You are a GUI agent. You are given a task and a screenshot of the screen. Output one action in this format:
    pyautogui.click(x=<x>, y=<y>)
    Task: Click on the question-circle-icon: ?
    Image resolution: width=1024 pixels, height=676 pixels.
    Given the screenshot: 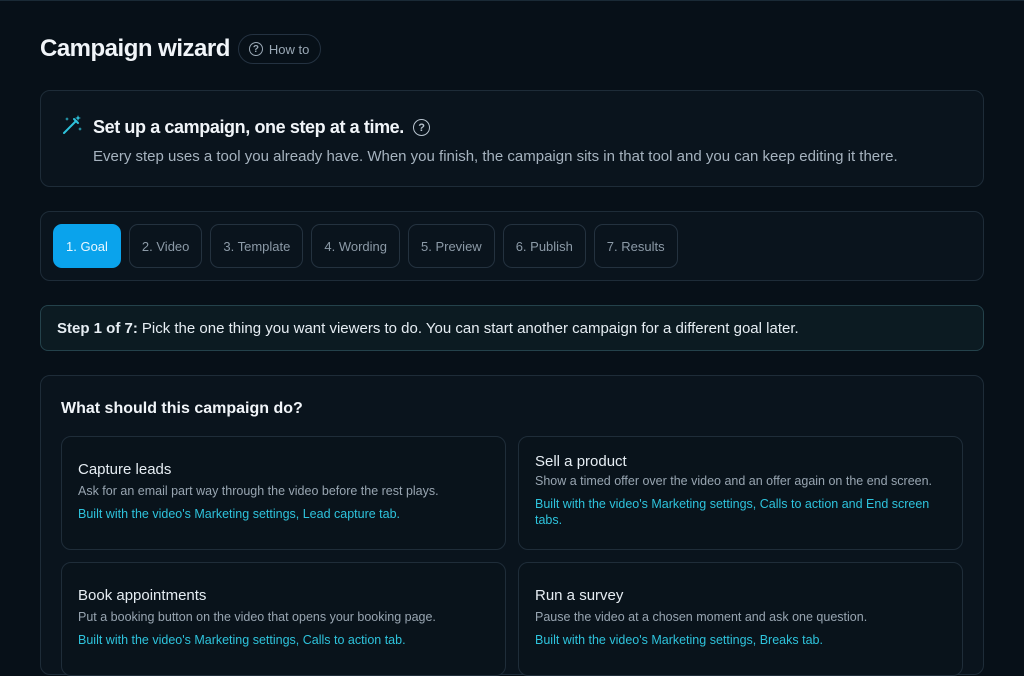 What is the action you would take?
    pyautogui.click(x=255, y=49)
    